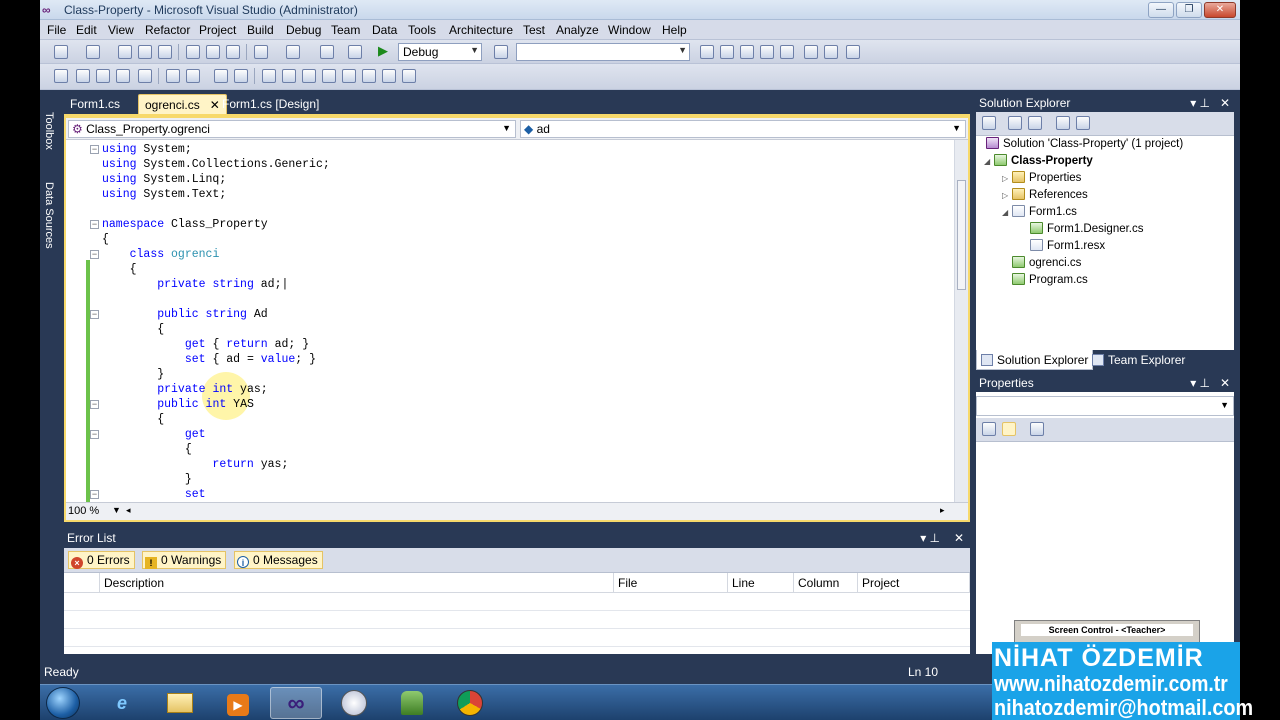 Image resolution: width=1280 pixels, height=720 pixels. I want to click on extension-manager-icon, so click(831, 52).